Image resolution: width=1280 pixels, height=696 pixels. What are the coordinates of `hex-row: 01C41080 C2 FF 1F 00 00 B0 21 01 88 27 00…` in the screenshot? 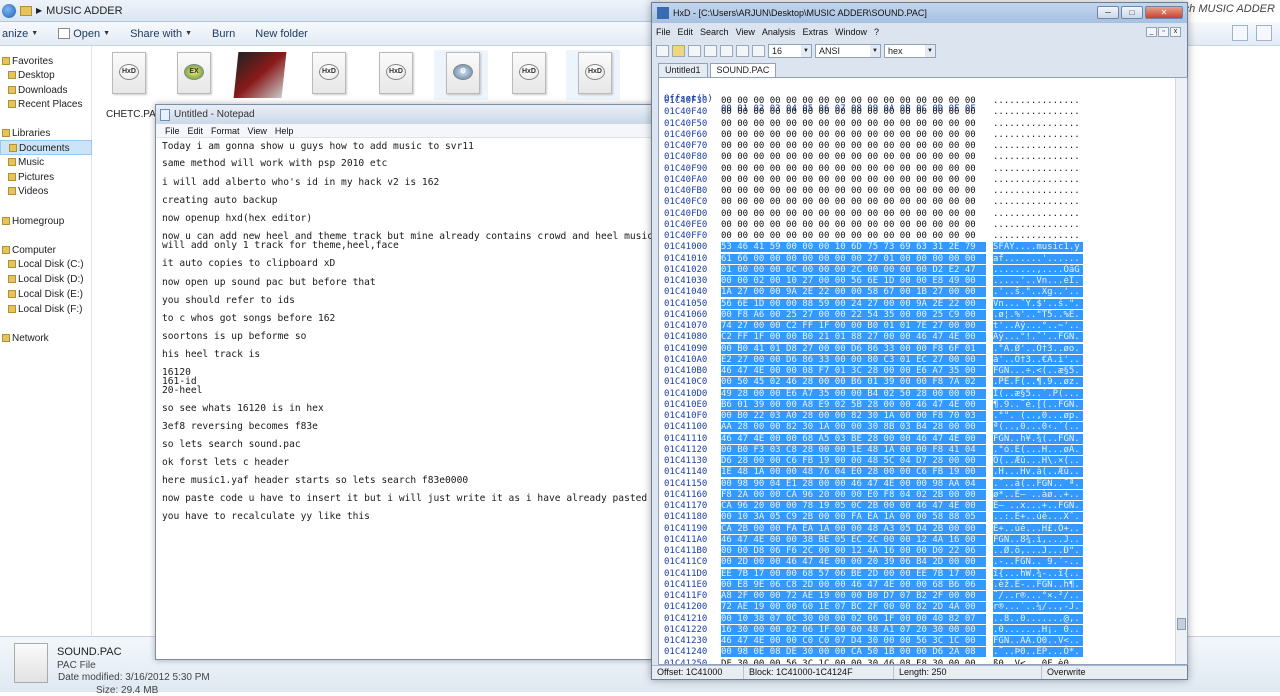 It's located at (919, 337).